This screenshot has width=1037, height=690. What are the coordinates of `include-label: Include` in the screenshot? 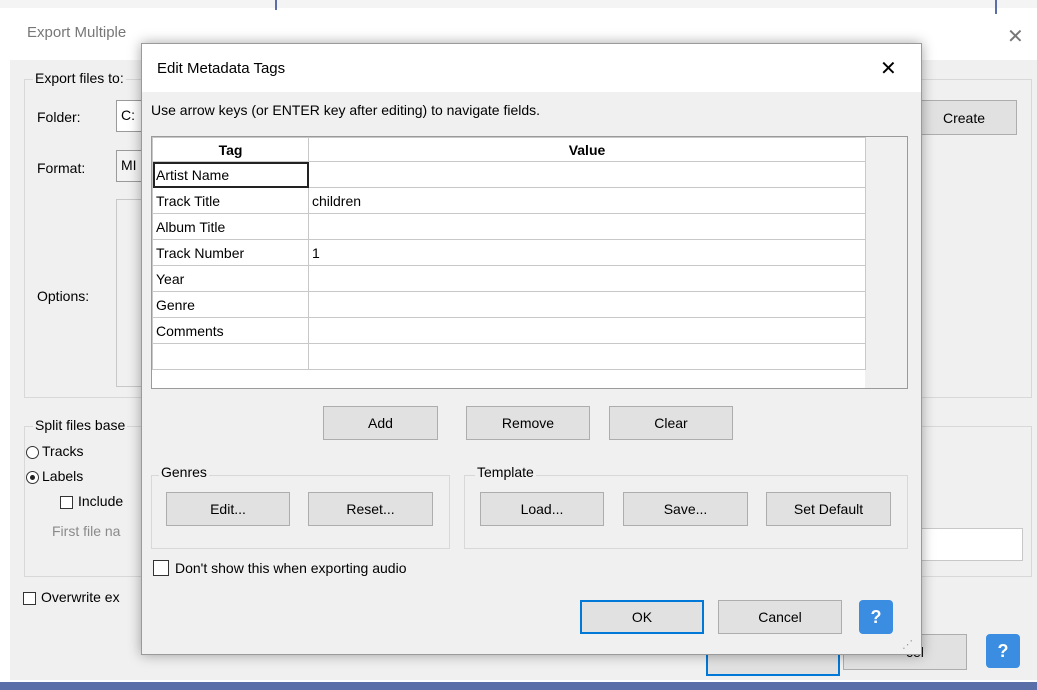 It's located at (101, 501).